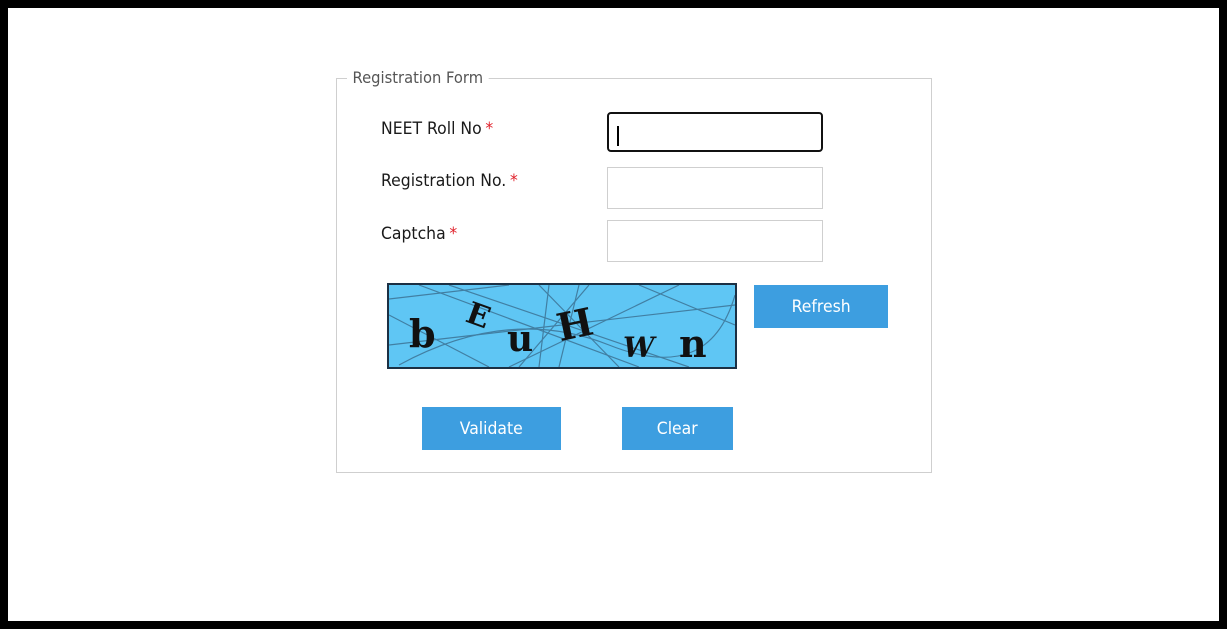 This screenshot has width=1227, height=629. I want to click on captcha-graphic: b E u H W n, so click(562, 326).